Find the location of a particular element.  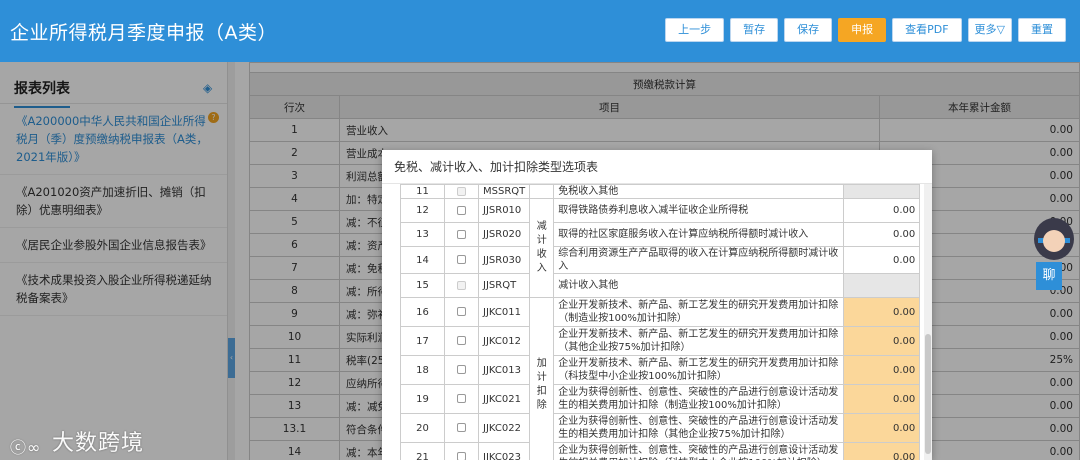

option-name: 免税收入其他 is located at coordinates (699, 191).